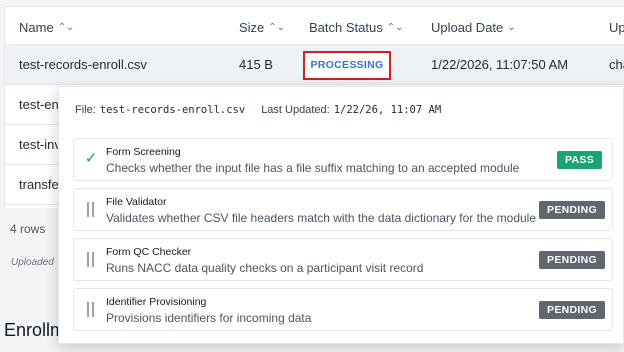  Describe the element at coordinates (262, 27) in the screenshot. I see `column-header-size: Size ⌃⌄` at that location.